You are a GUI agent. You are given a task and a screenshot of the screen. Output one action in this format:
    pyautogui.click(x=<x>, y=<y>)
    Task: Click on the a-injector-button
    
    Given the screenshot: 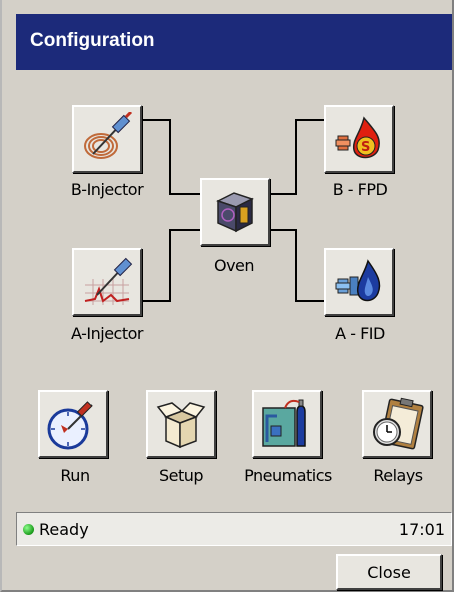 What is the action you would take?
    pyautogui.click(x=107, y=282)
    